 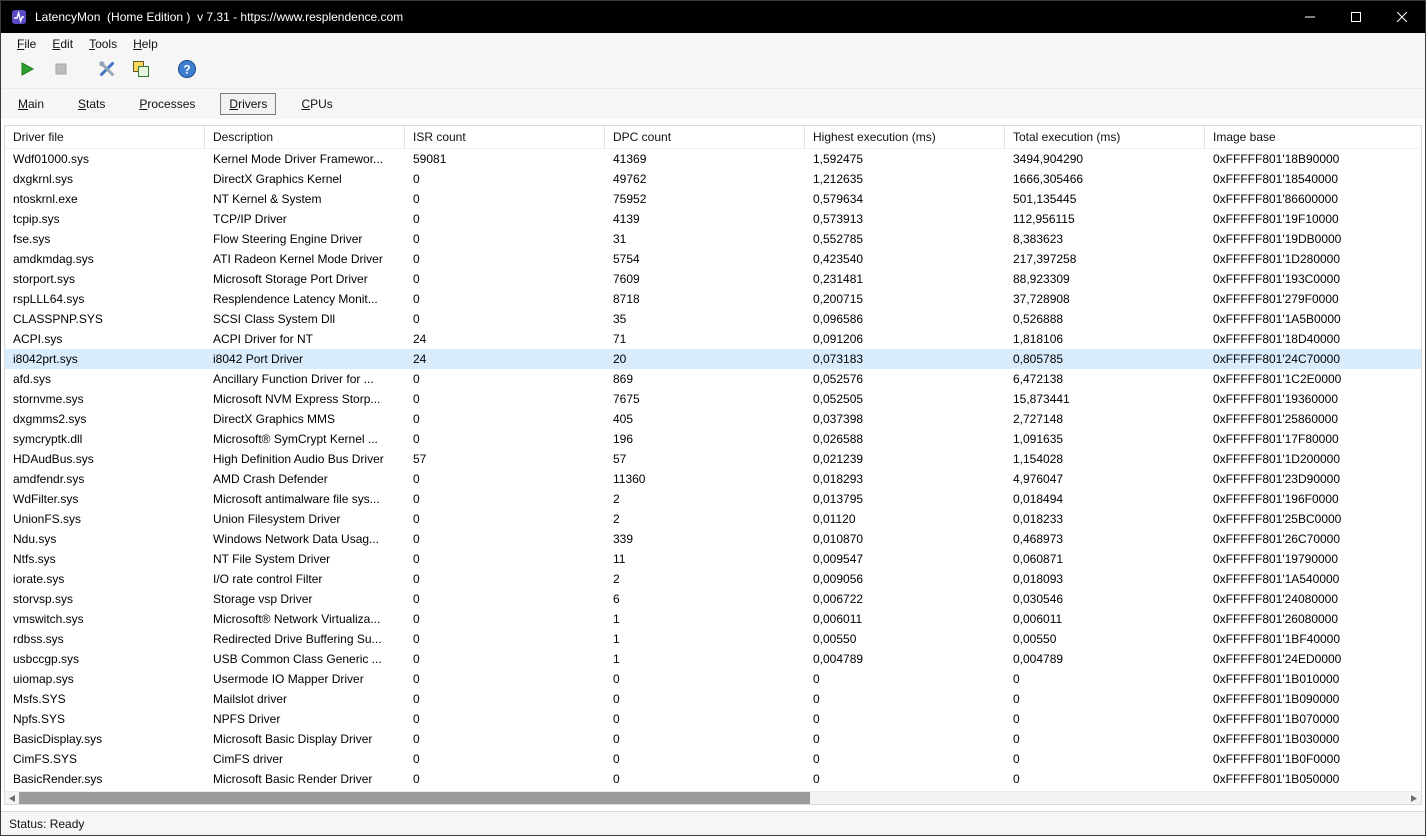 What do you see at coordinates (1041, 299) in the screenshot?
I see `table-cell: 37,728908` at bounding box center [1041, 299].